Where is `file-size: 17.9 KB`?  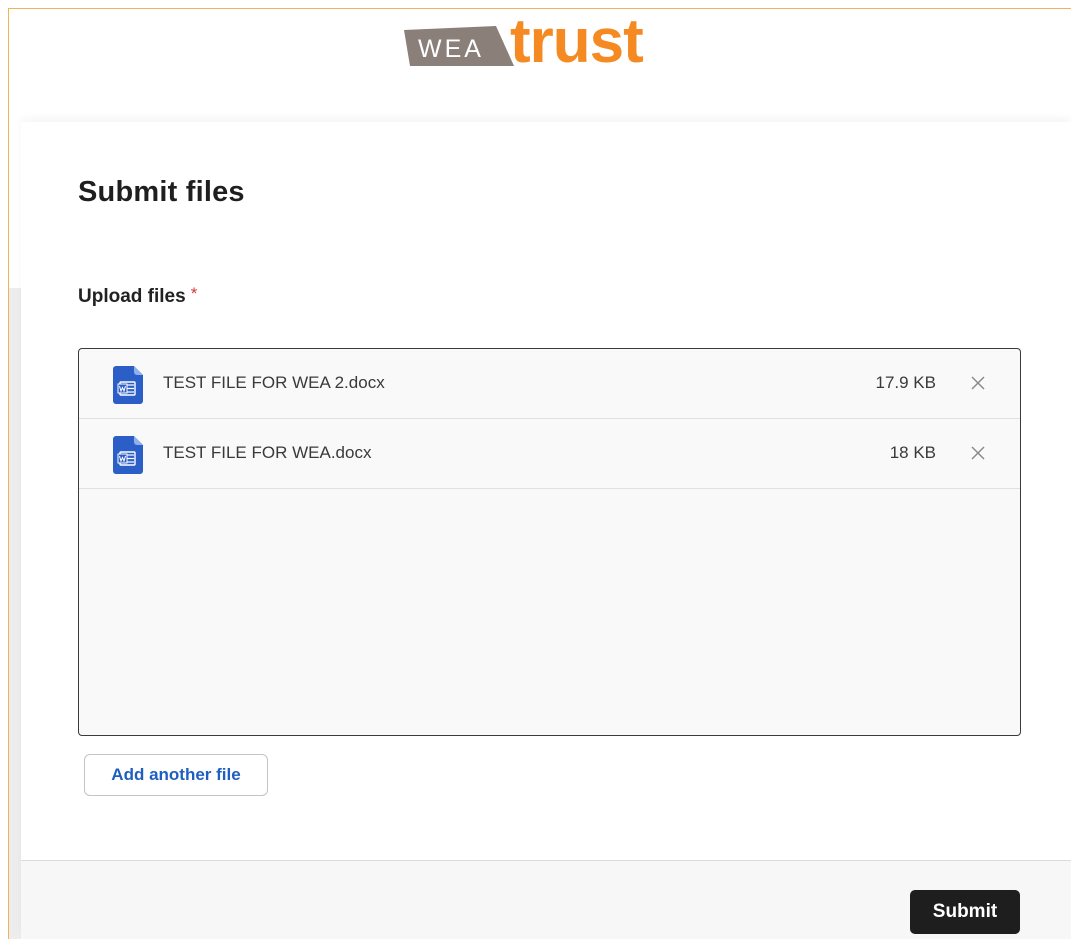
file-size: 17.9 KB is located at coordinates (906, 382).